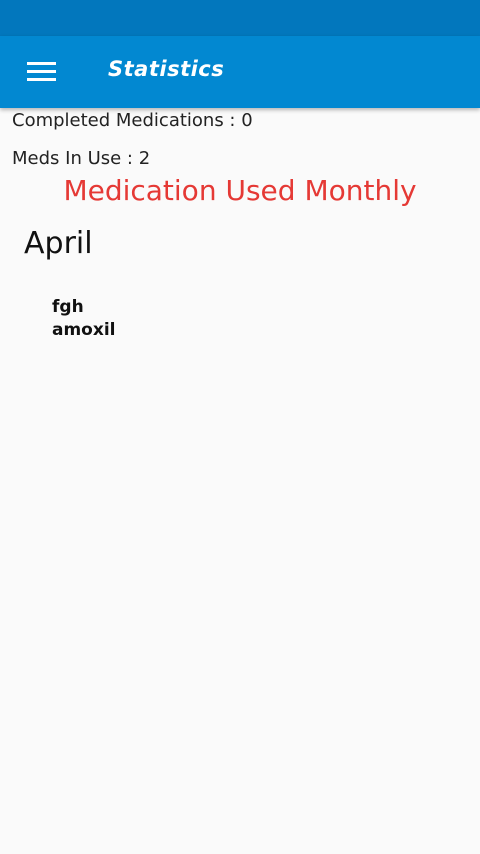  What do you see at coordinates (132, 120) in the screenshot?
I see `completed-medications-stat: Completed Medications : 0` at bounding box center [132, 120].